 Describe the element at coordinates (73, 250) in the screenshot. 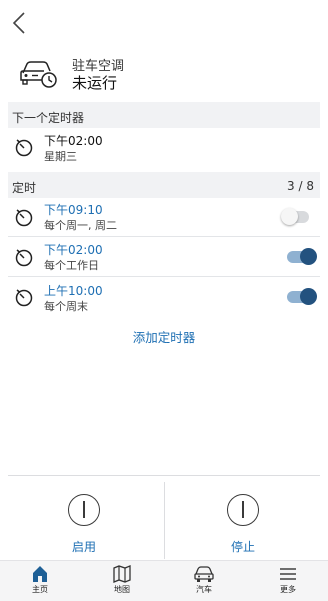

I see `timer-time: 下午02:00` at that location.